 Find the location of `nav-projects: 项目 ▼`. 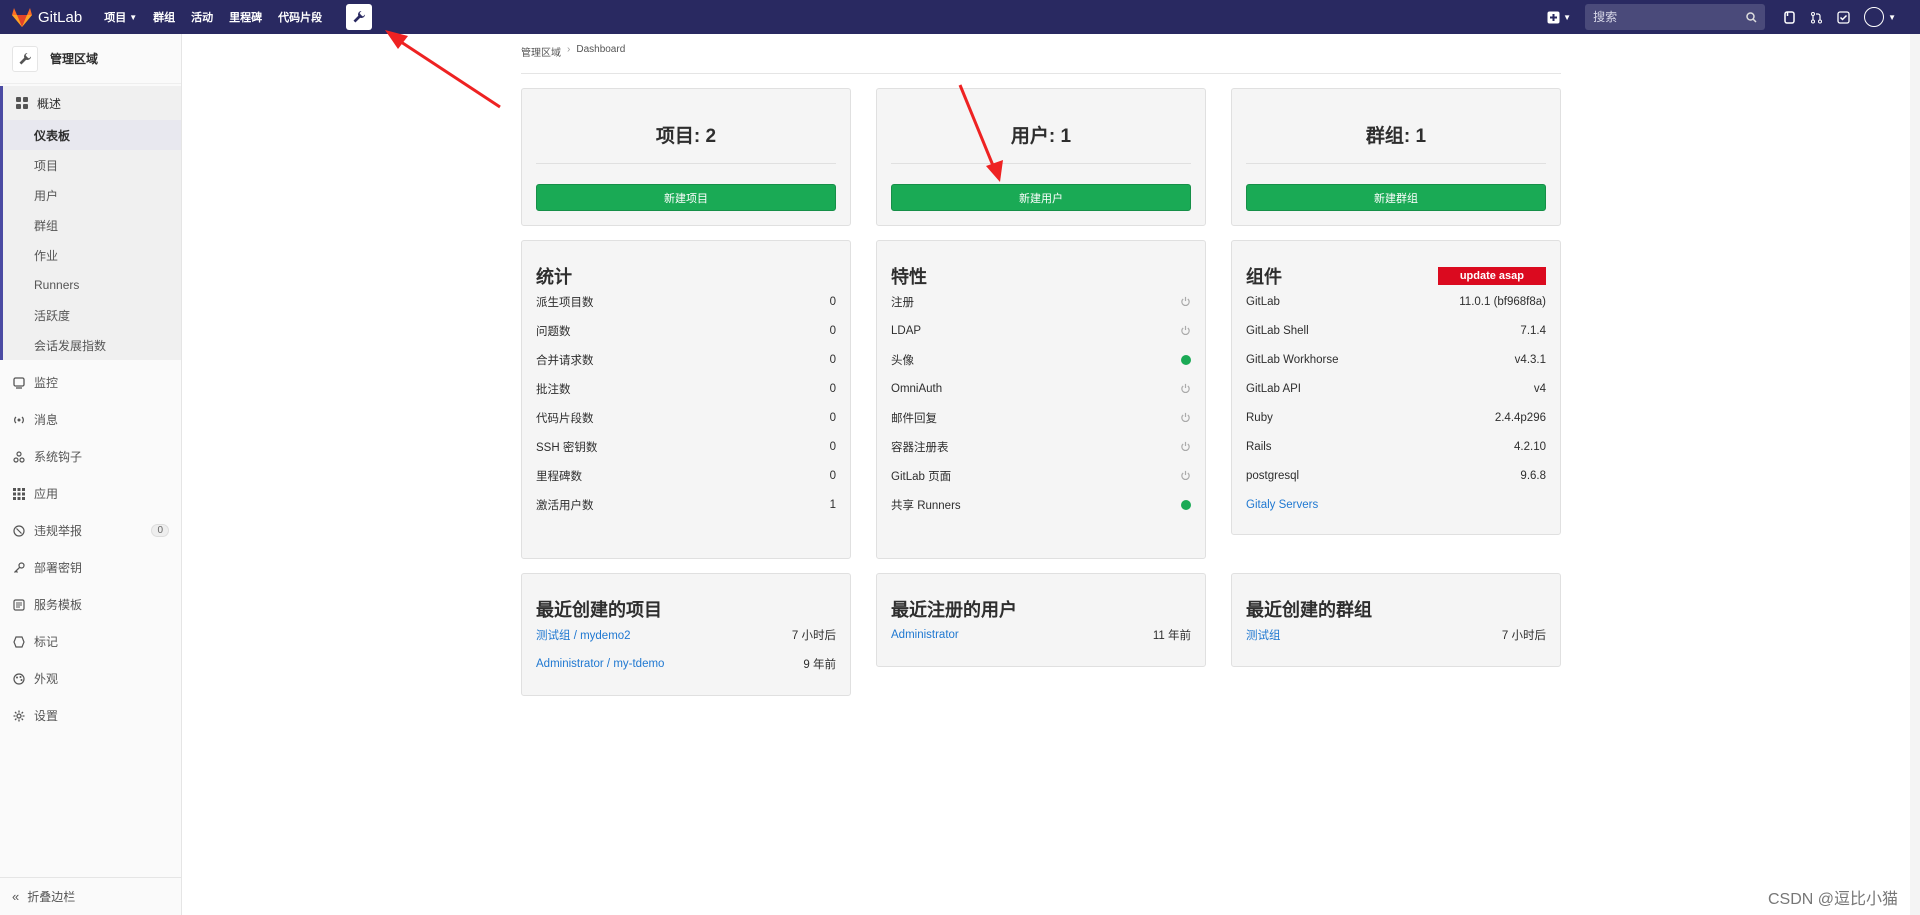

nav-projects: 项目 ▼ is located at coordinates (120, 17).